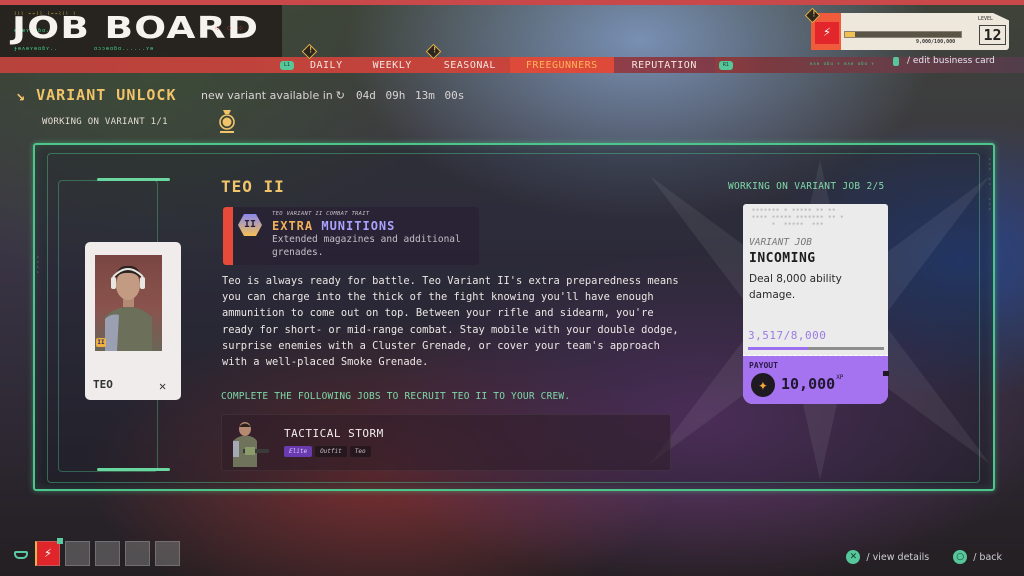 The width and height of the screenshot is (1024, 576). Describe the element at coordinates (987, 557) in the screenshot. I see `back-label: / back` at that location.